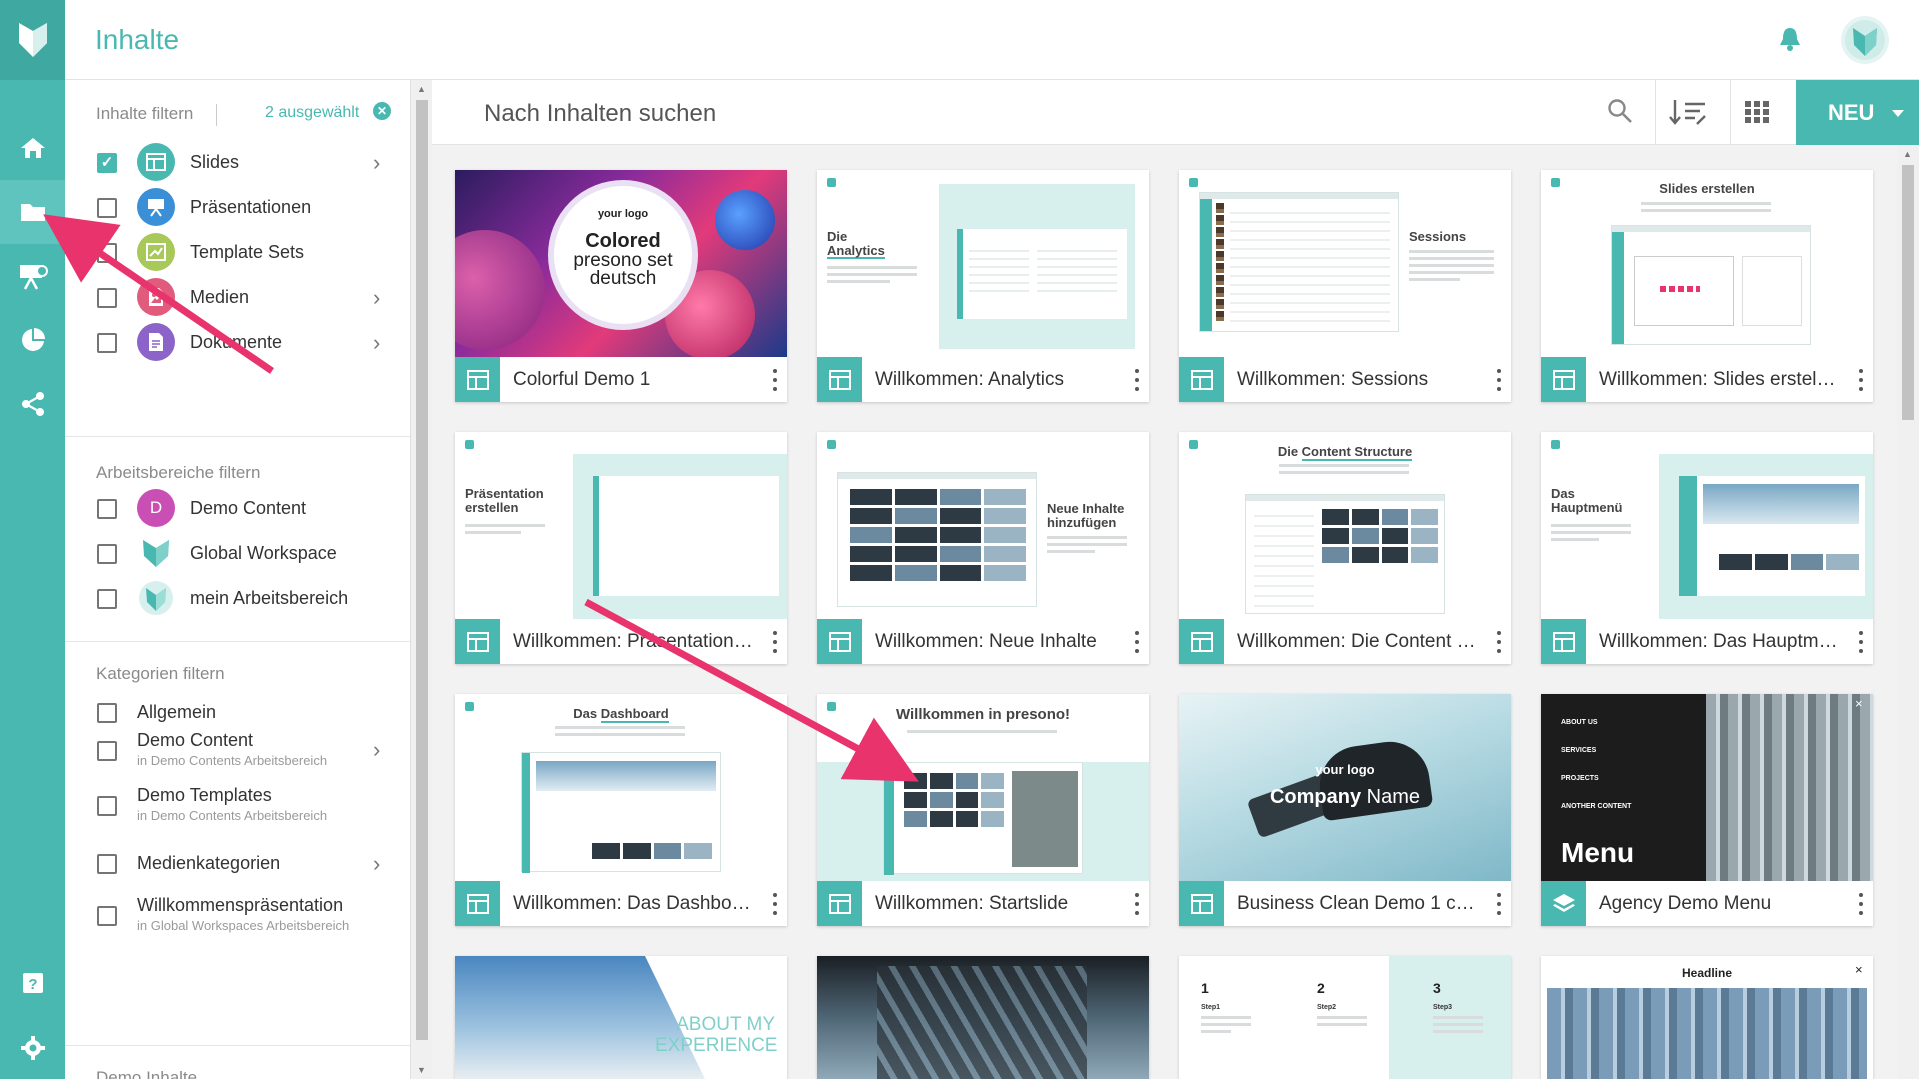 Image resolution: width=1919 pixels, height=1079 pixels. Describe the element at coordinates (32, 983) in the screenshot. I see `nav-help: ?` at that location.